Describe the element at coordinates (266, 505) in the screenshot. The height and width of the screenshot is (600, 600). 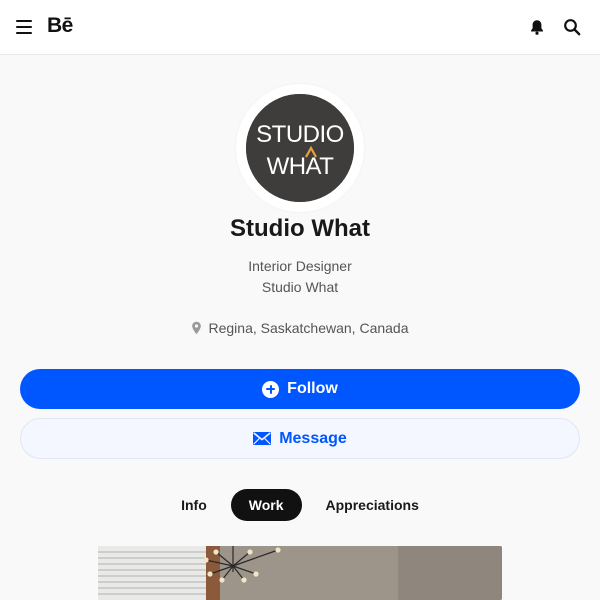
I see `tab-work: Work` at that location.